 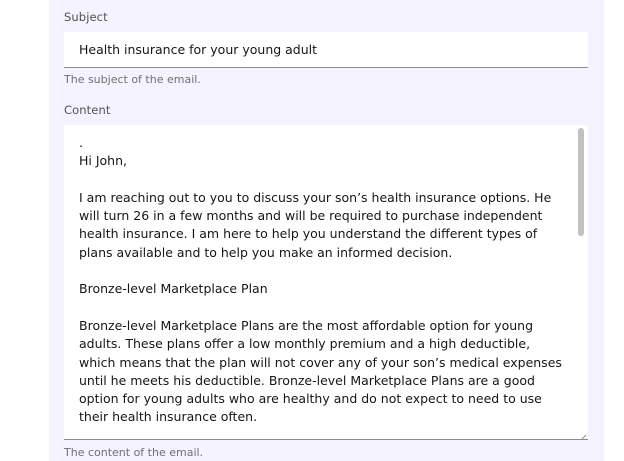 What do you see at coordinates (132, 79) in the screenshot?
I see `subject-helper-text: The subject of the email.` at bounding box center [132, 79].